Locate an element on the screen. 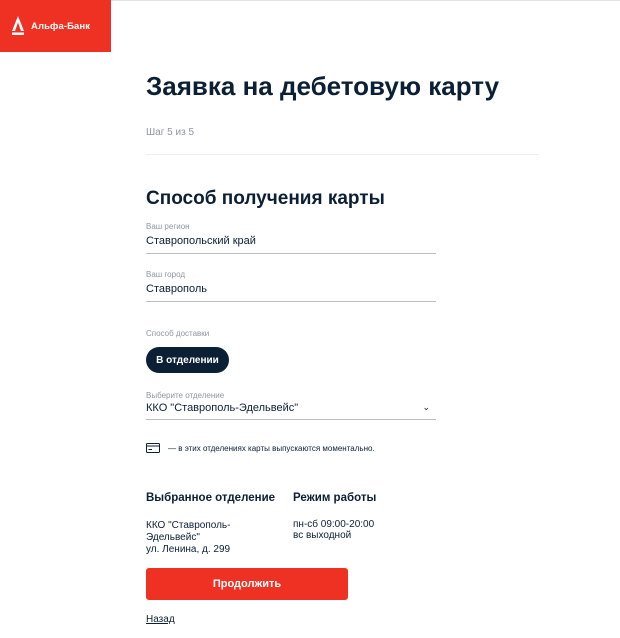 The width and height of the screenshot is (620, 638). selected-office-heading: Выбранное отделение is located at coordinates (211, 498).